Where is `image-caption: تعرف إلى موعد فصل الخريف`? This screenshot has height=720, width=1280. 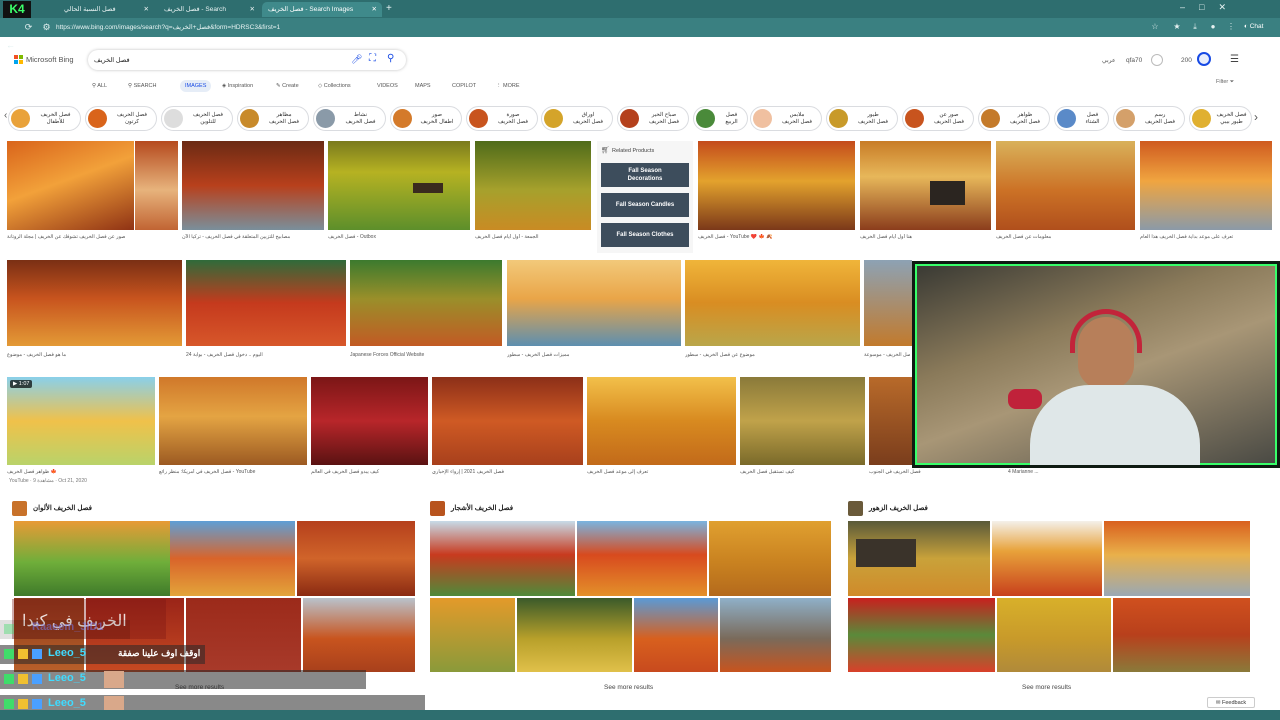 image-caption: تعرف إلى موعد فصل الخريف is located at coordinates (661, 472).